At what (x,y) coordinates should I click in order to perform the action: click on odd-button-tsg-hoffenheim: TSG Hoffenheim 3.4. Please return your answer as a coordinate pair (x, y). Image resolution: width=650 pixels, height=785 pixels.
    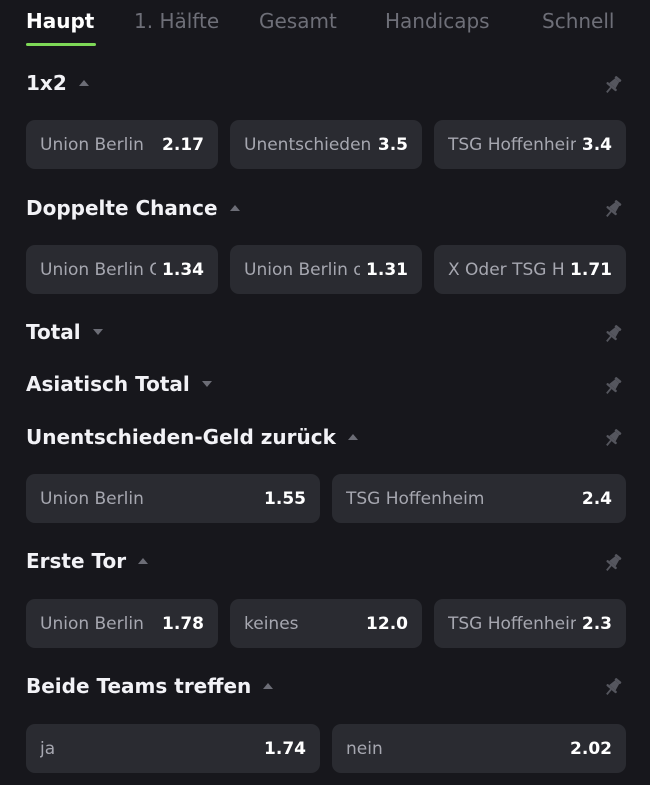
    Looking at the image, I should click on (530, 144).